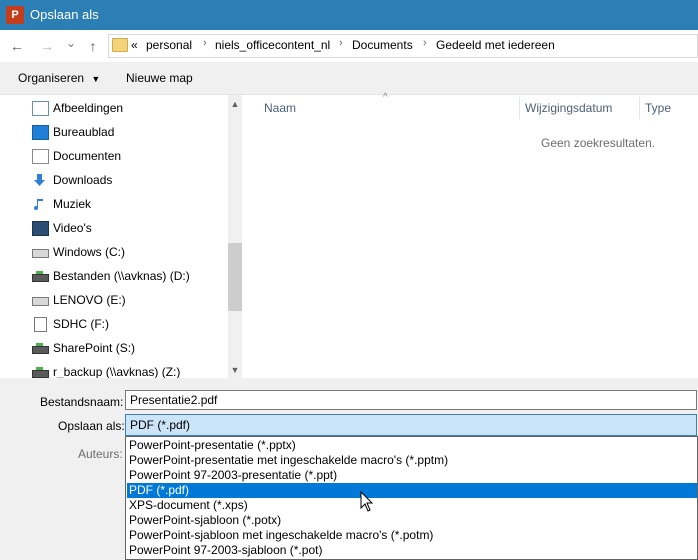  What do you see at coordinates (160, 425) in the screenshot?
I see `save-as-type-value: PDF (*.pdf)` at bounding box center [160, 425].